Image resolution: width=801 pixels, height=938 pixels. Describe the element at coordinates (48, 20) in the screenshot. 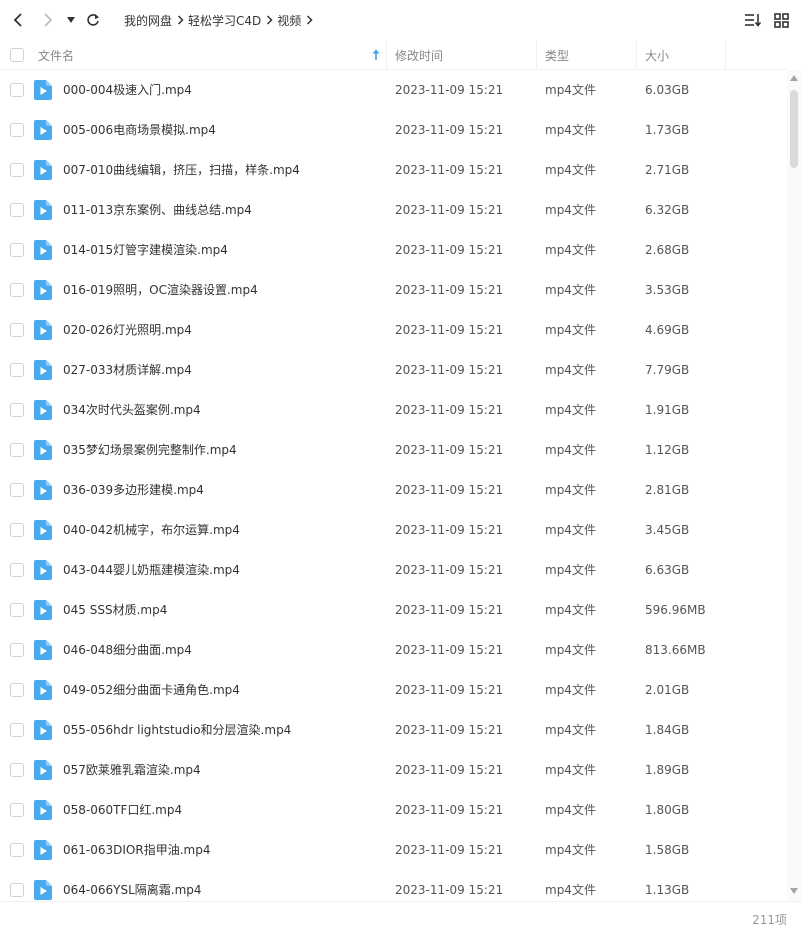

I see `forward-button` at that location.